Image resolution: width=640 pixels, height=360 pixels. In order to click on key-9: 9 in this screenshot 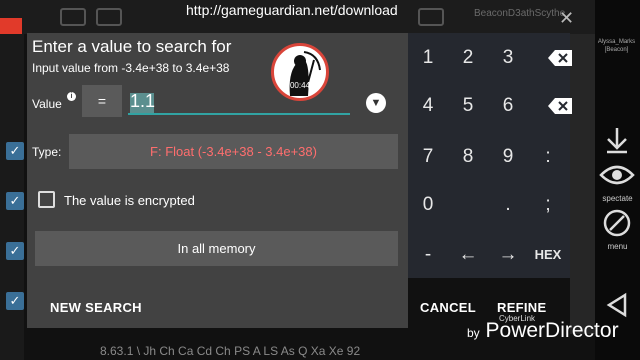, I will do `click(508, 157)`.